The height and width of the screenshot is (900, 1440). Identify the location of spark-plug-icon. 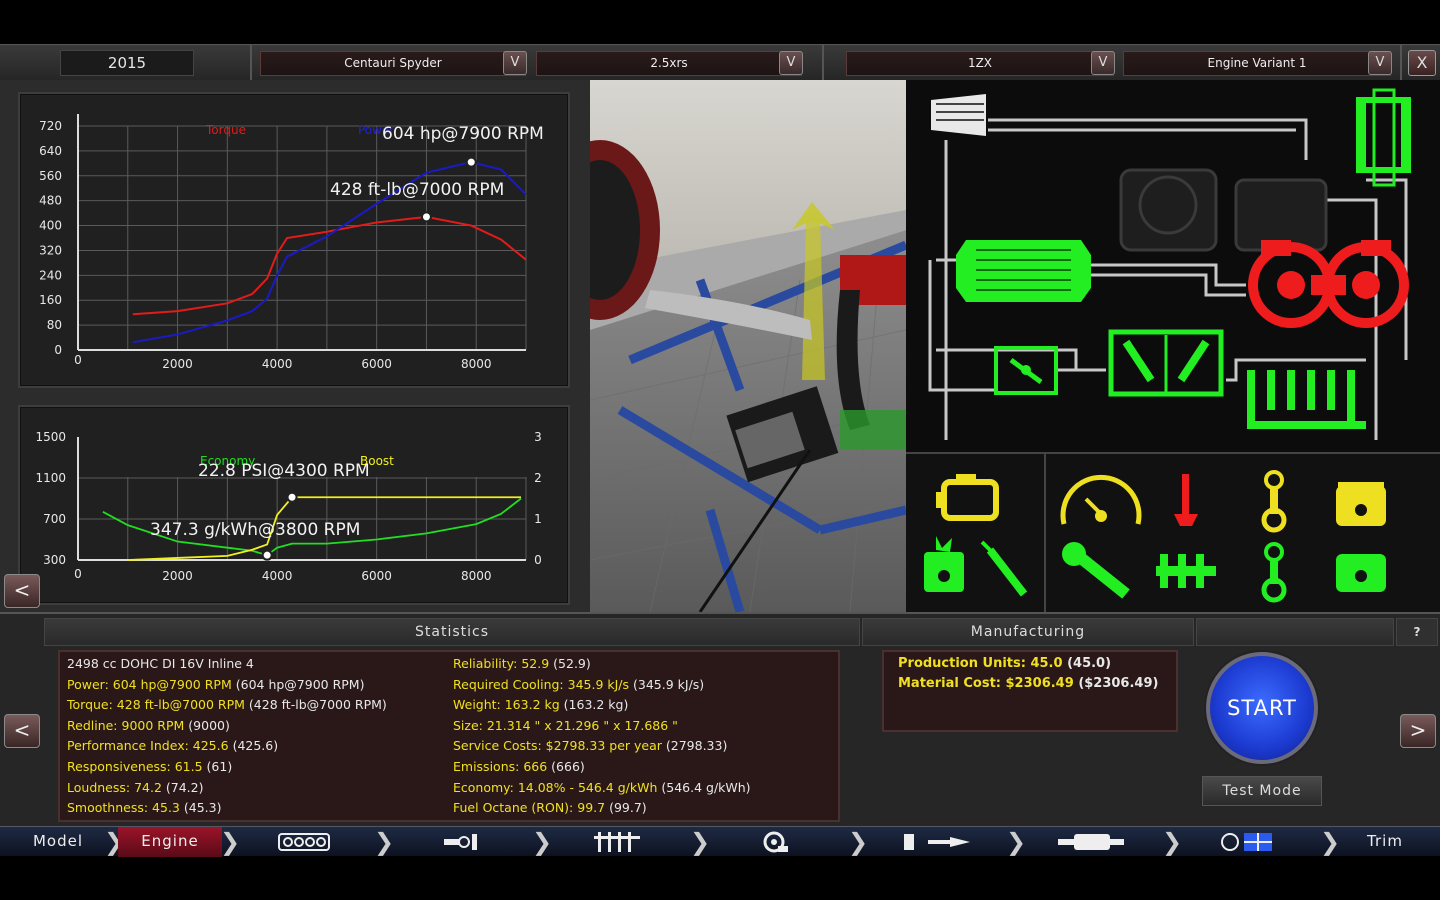
(1004, 568).